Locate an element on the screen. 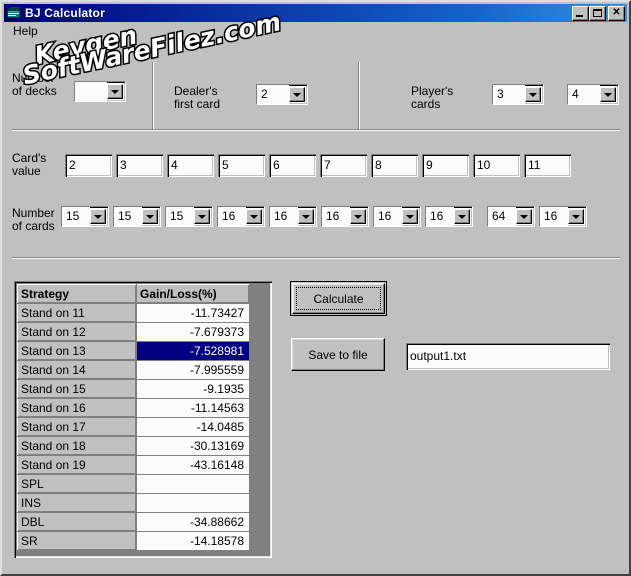 This screenshot has width=631, height=576. table-row: INS is located at coordinates (133, 503).